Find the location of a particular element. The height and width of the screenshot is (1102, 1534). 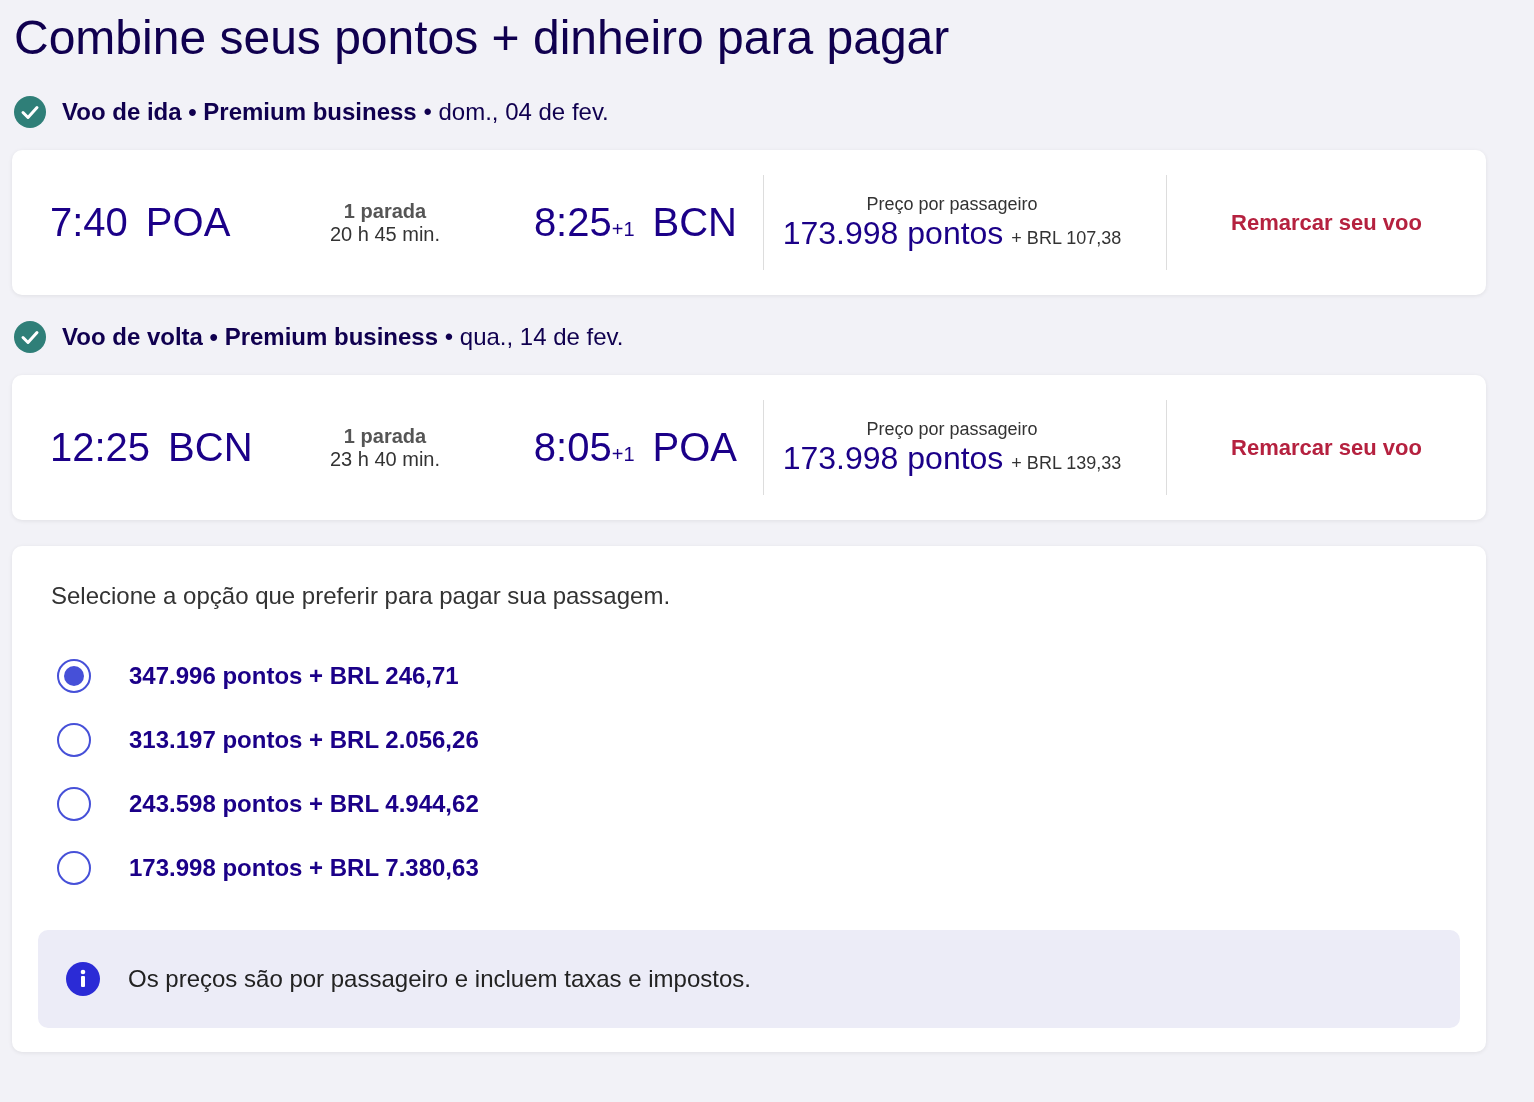

flight-heading: Voo de ida • Premium business • dom., 04 de fev. is located at coordinates (335, 112).